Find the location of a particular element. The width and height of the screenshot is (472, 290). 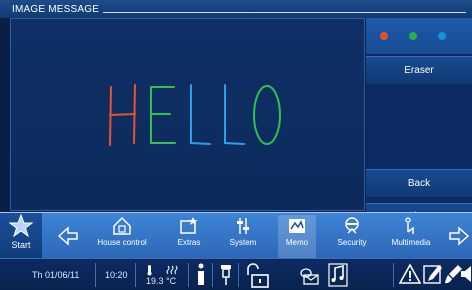

color-swatch-green is located at coordinates (413, 36).